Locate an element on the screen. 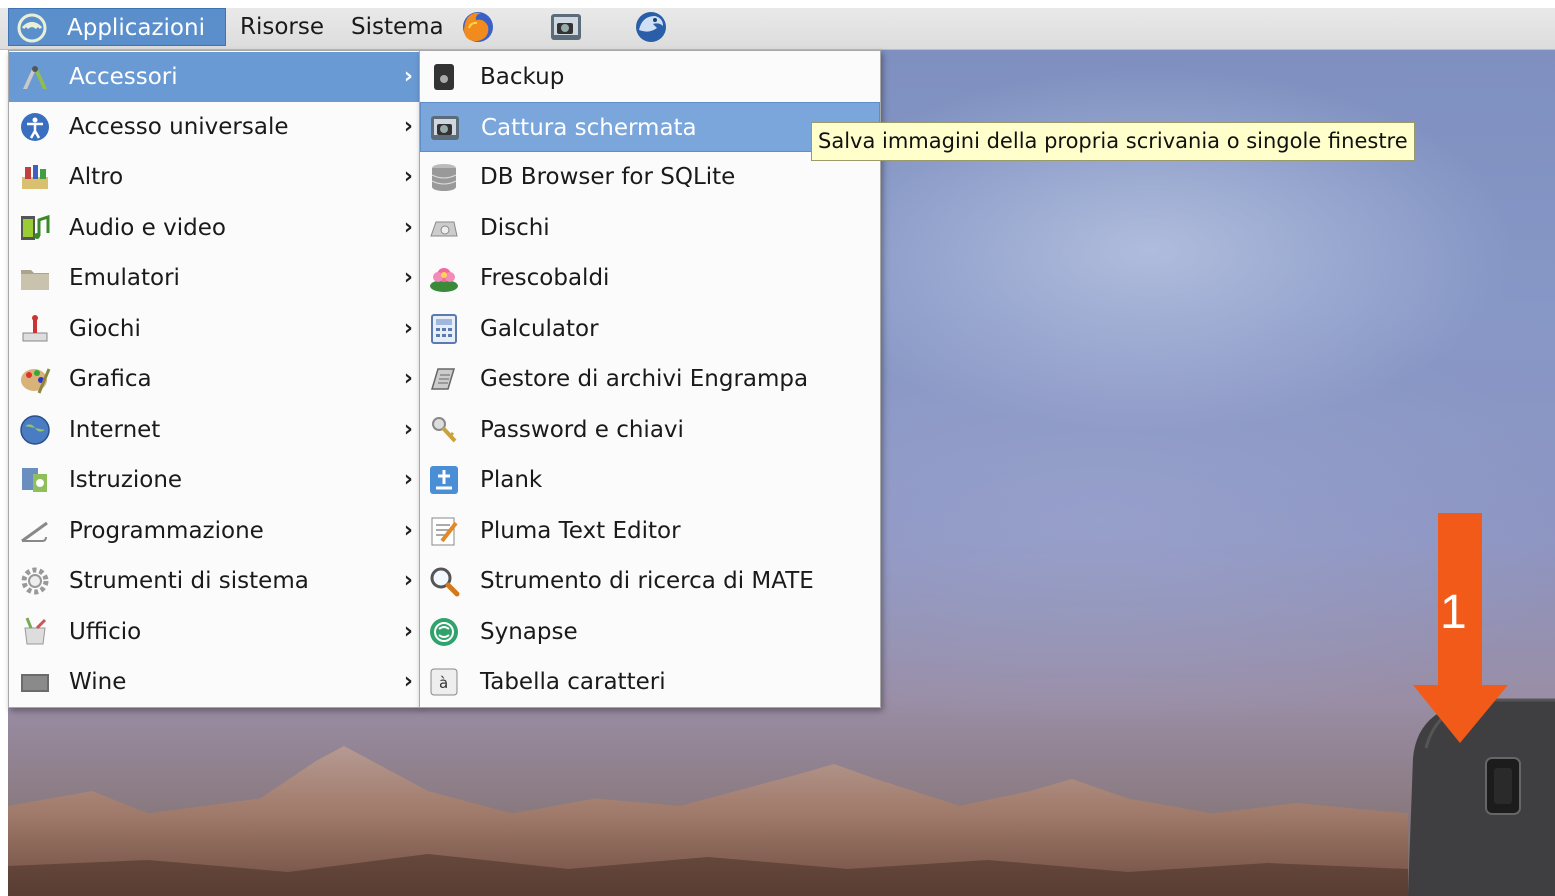 This screenshot has width=1555, height=896. multimedia-icon is located at coordinates (35, 227).